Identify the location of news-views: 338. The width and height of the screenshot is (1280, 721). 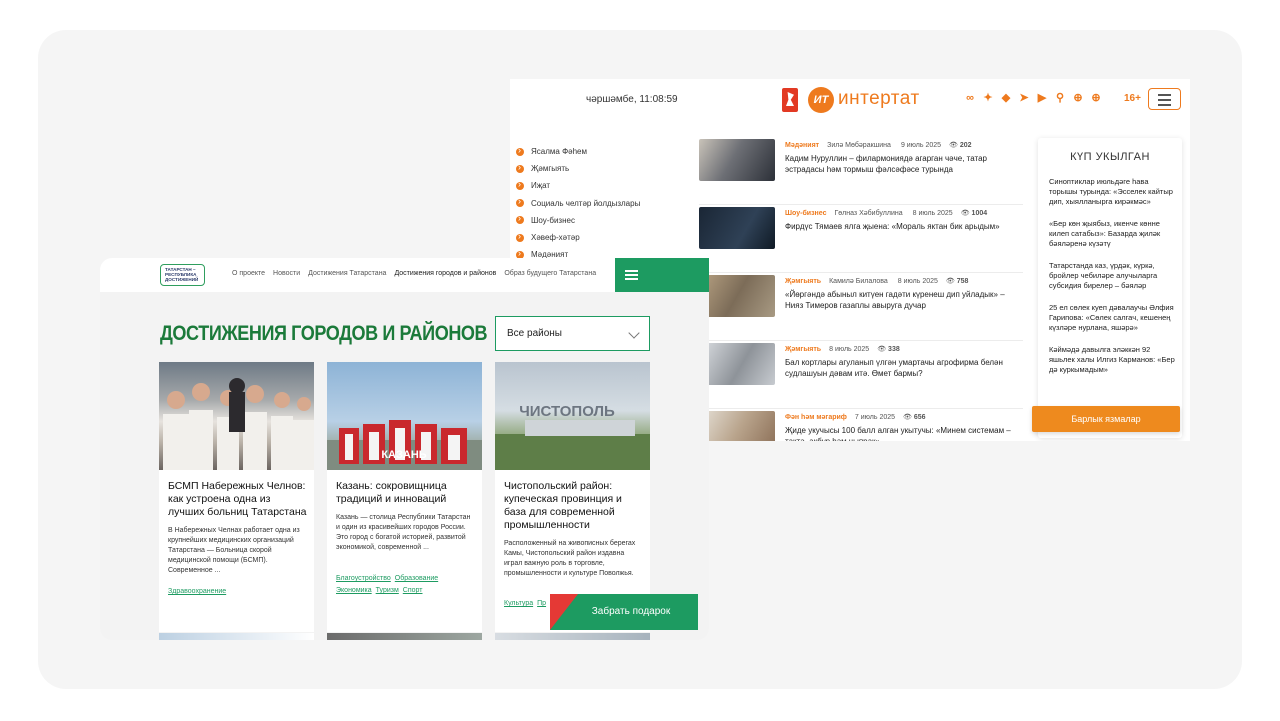
(894, 349).